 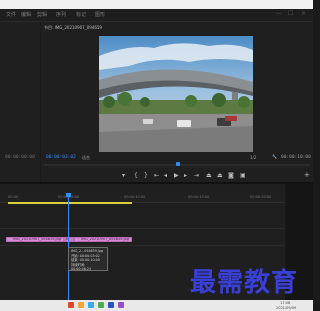 What do you see at coordinates (81, 267) in the screenshot?
I see `tooltip-line: 持续时间: 00:00:06:23` at bounding box center [81, 267].